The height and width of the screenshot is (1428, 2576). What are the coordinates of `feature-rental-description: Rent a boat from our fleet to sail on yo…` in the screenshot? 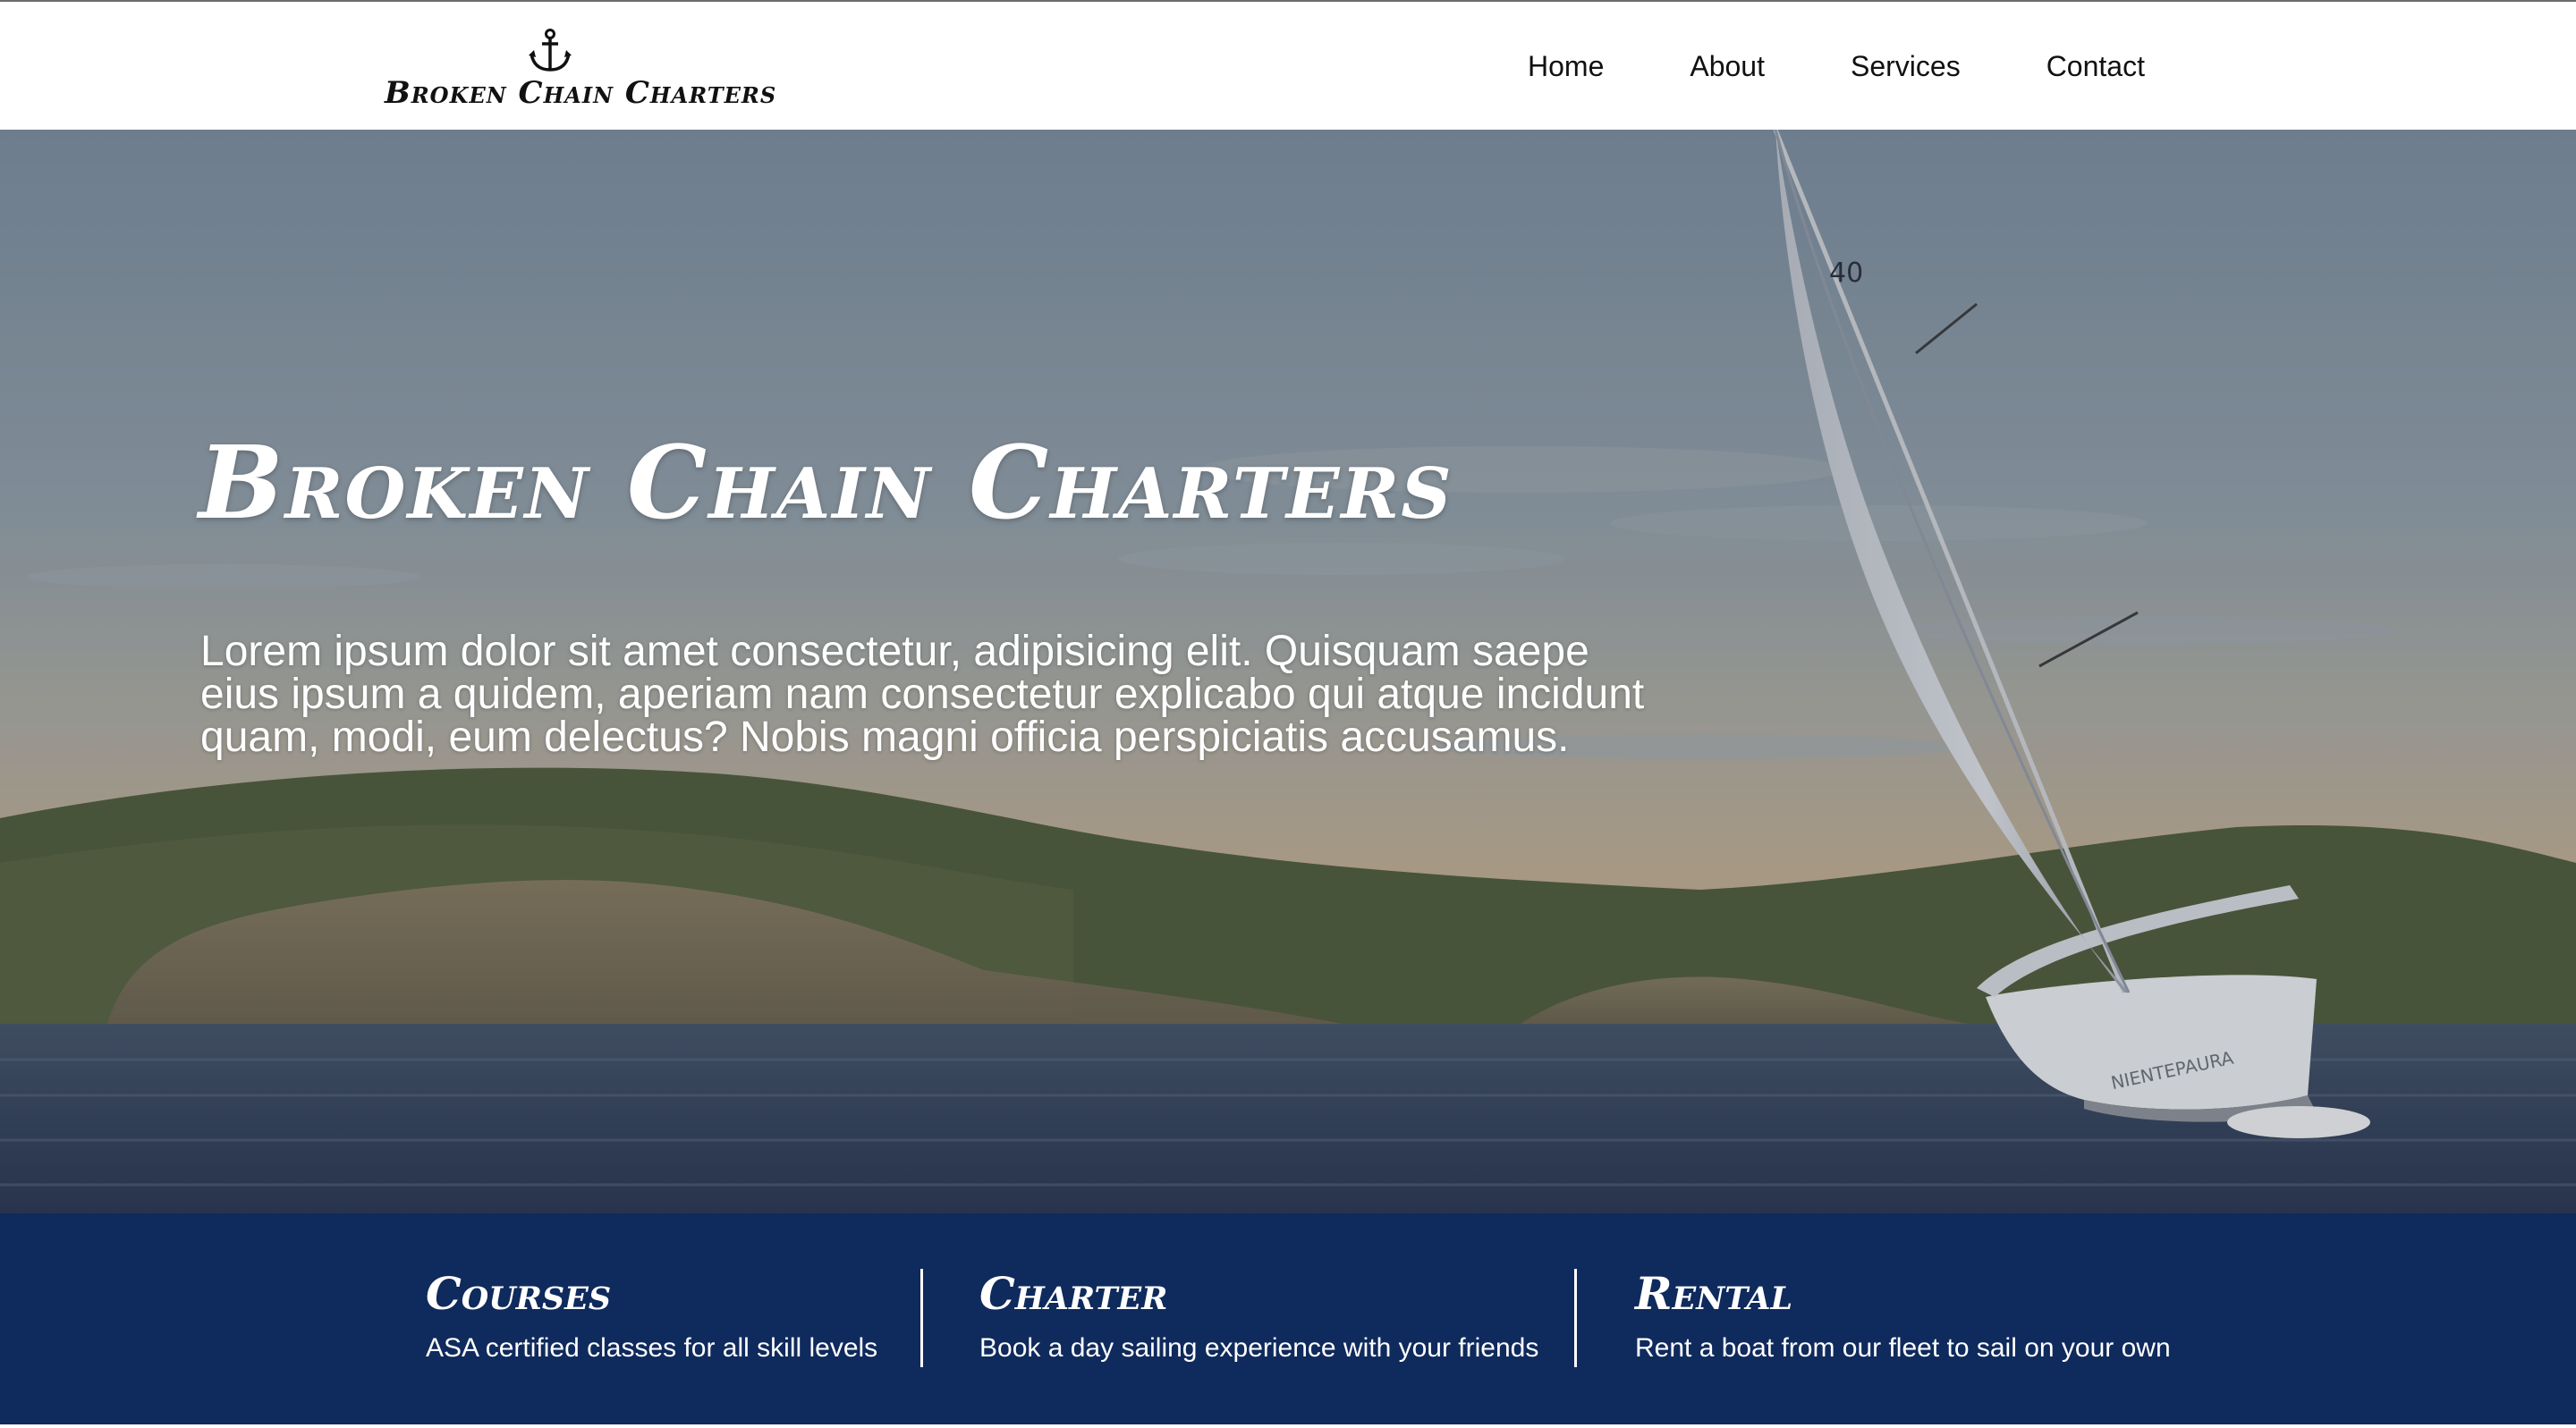 It's located at (1903, 1348).